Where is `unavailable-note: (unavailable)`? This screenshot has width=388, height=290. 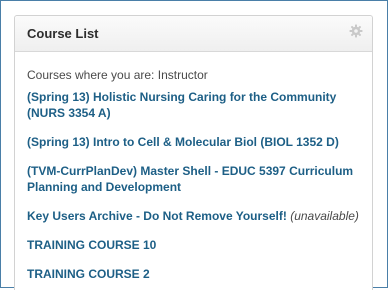
unavailable-note: (unavailable) is located at coordinates (324, 216).